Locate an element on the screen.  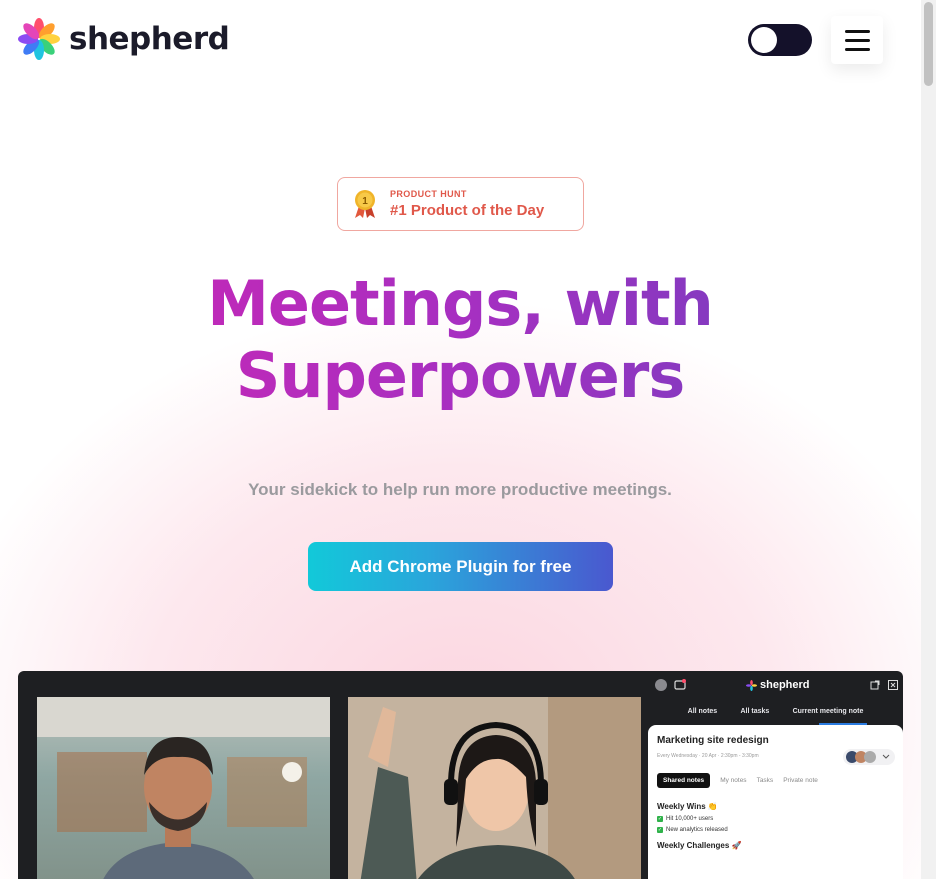
panel-brand: shepherd is located at coordinates (778, 685).